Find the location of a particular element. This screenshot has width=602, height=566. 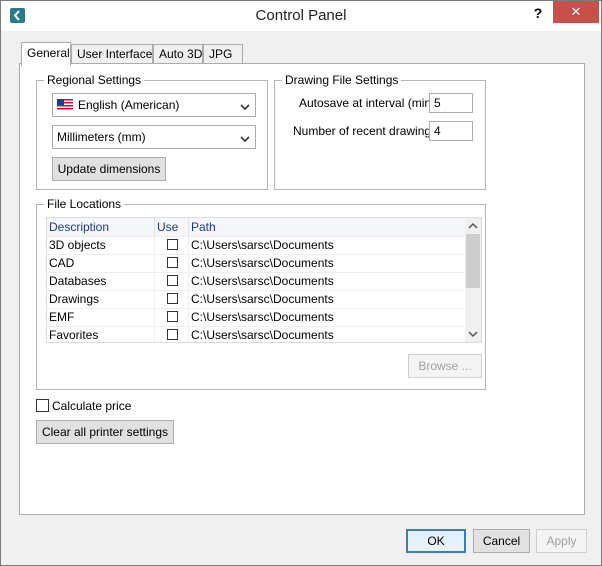

drawing-file-settings-label: Drawing File Settings is located at coordinates (342, 80).